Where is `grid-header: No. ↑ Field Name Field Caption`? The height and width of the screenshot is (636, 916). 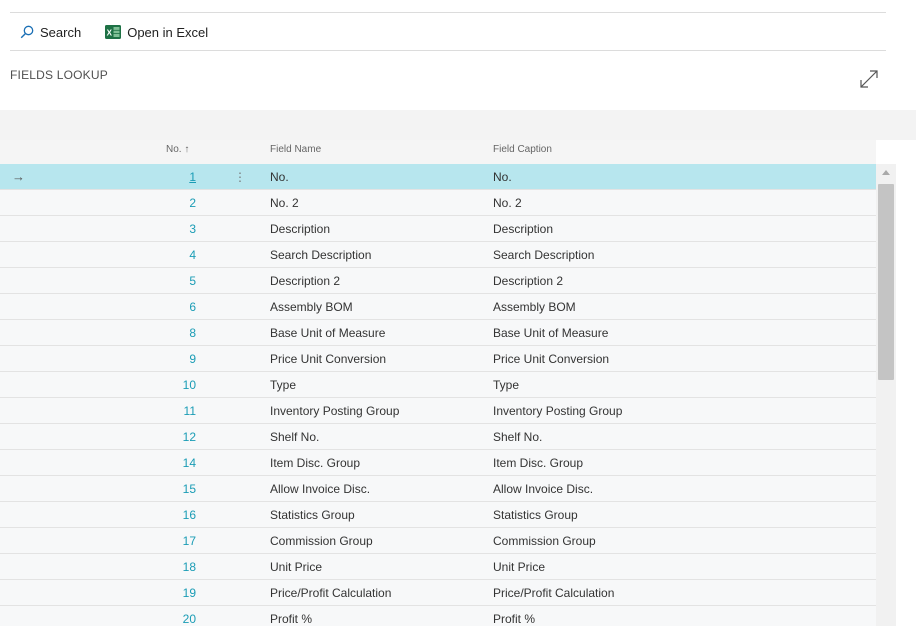
grid-header: No. ↑ Field Name Field Caption is located at coordinates (438, 152).